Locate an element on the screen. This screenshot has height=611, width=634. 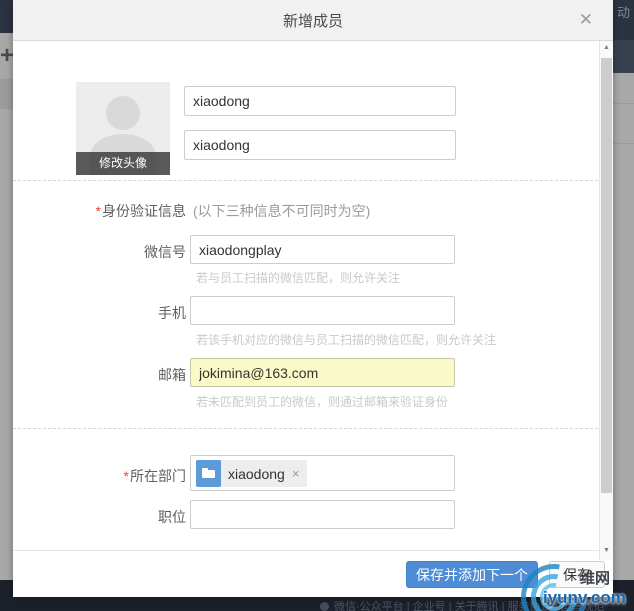
scrollbar-thumb is located at coordinates (606, 275).